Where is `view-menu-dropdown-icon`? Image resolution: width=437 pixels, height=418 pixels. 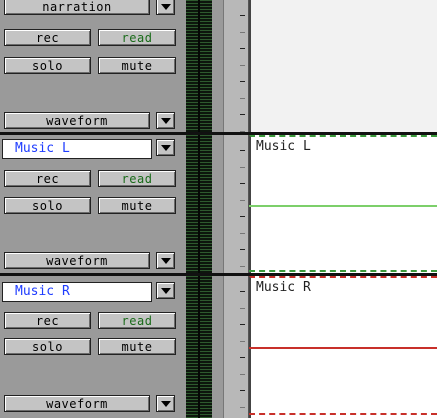
view-menu-dropdown-icon is located at coordinates (165, 7).